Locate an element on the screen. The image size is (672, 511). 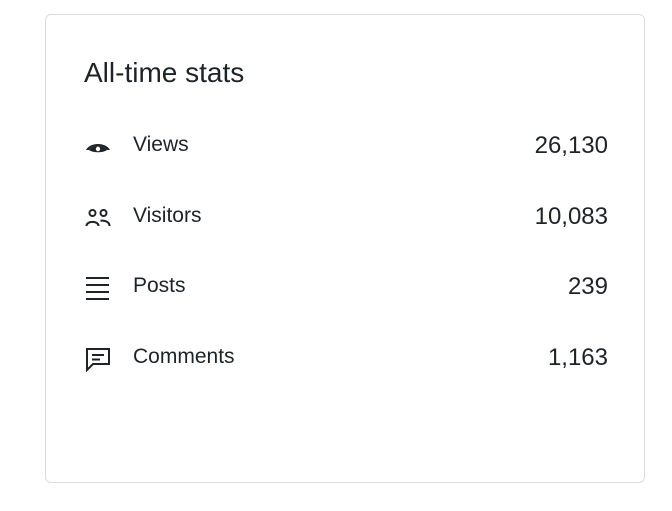
people-icon is located at coordinates (101, 218).